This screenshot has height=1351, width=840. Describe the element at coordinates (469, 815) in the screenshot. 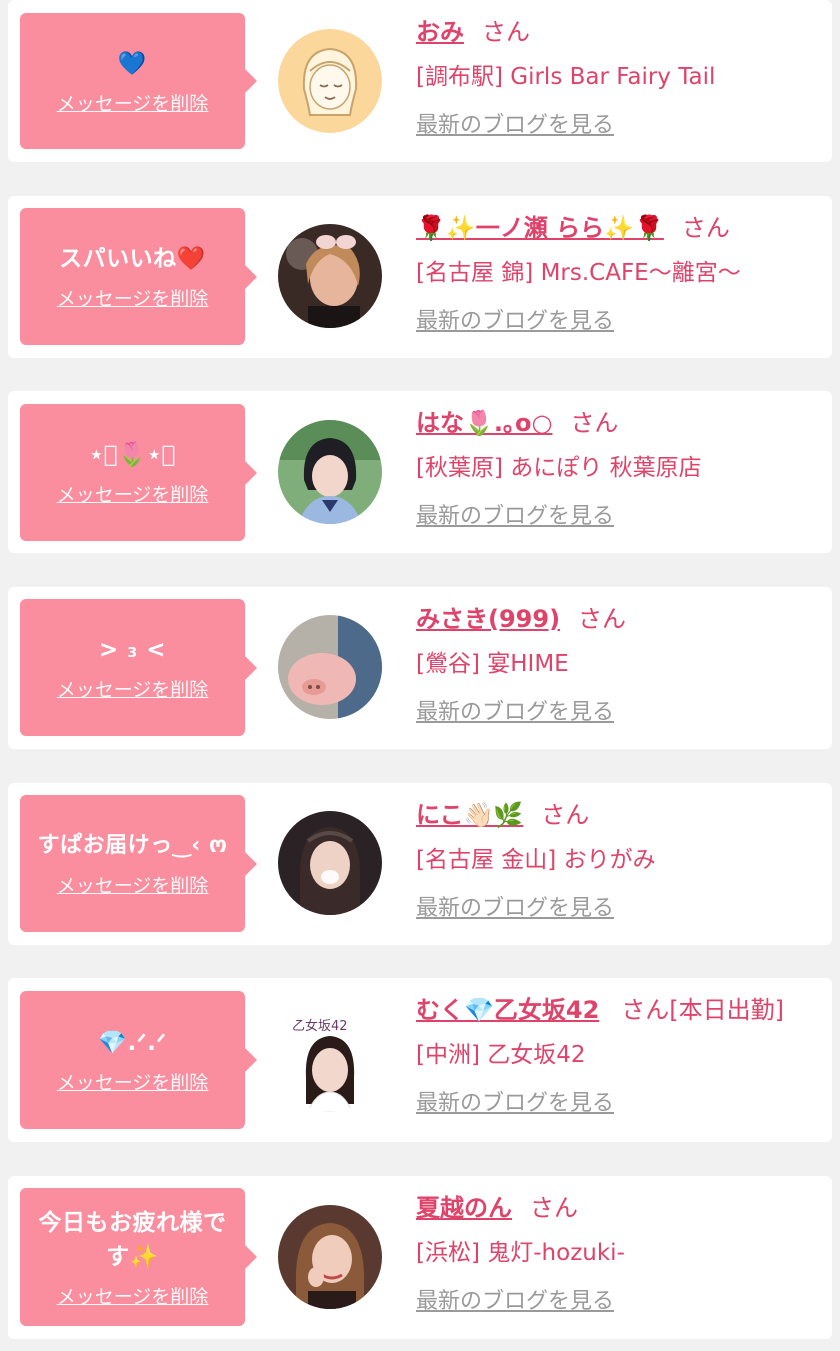

I see `cast-name-link: にこ👋🏻🌿` at that location.